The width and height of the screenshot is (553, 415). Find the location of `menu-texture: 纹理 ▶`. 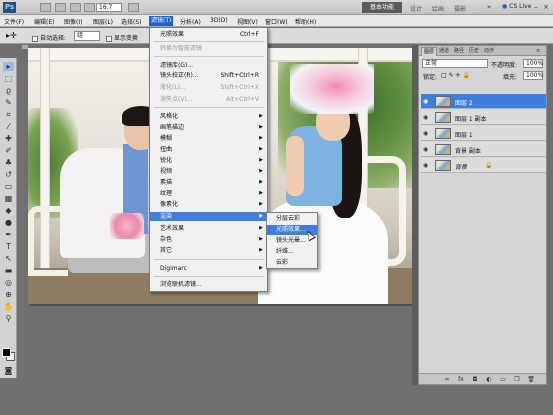

menu-texture: 纹理 ▶ is located at coordinates (208, 193).